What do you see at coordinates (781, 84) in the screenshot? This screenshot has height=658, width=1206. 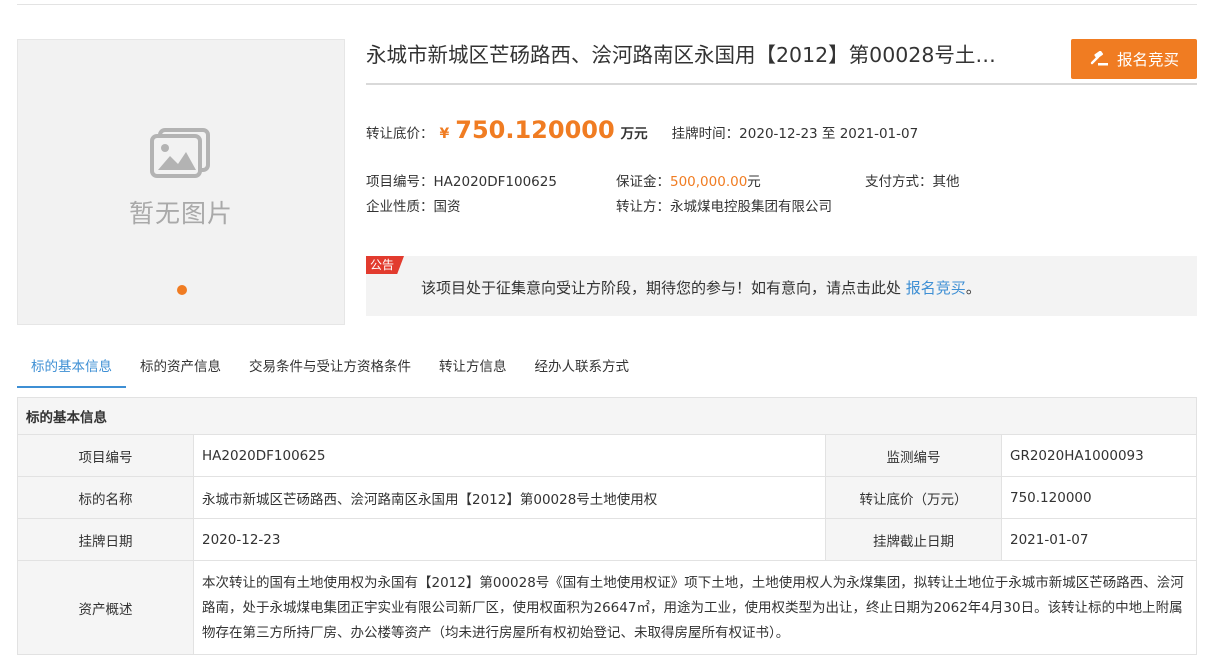 I see `title-divider` at bounding box center [781, 84].